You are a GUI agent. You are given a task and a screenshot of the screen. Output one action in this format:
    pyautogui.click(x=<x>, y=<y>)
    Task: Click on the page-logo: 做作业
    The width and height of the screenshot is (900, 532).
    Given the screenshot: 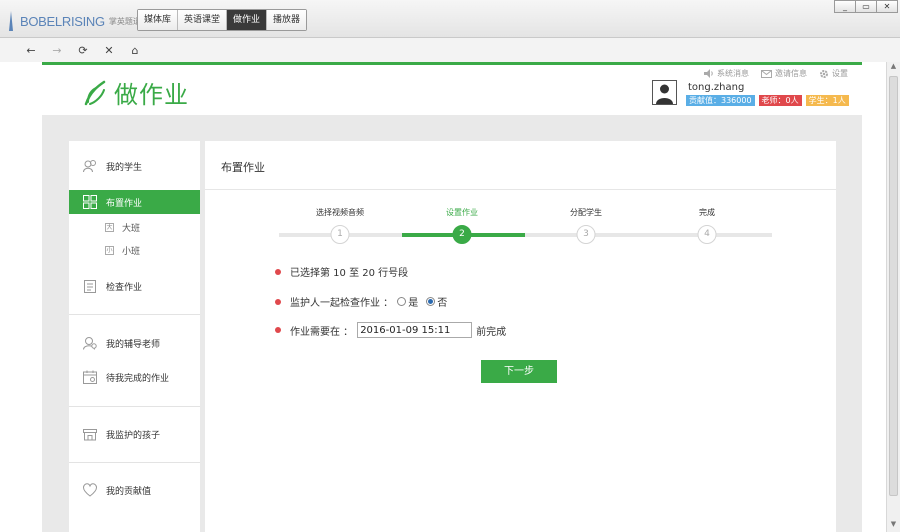 What is the action you would take?
    pyautogui.click(x=136, y=92)
    